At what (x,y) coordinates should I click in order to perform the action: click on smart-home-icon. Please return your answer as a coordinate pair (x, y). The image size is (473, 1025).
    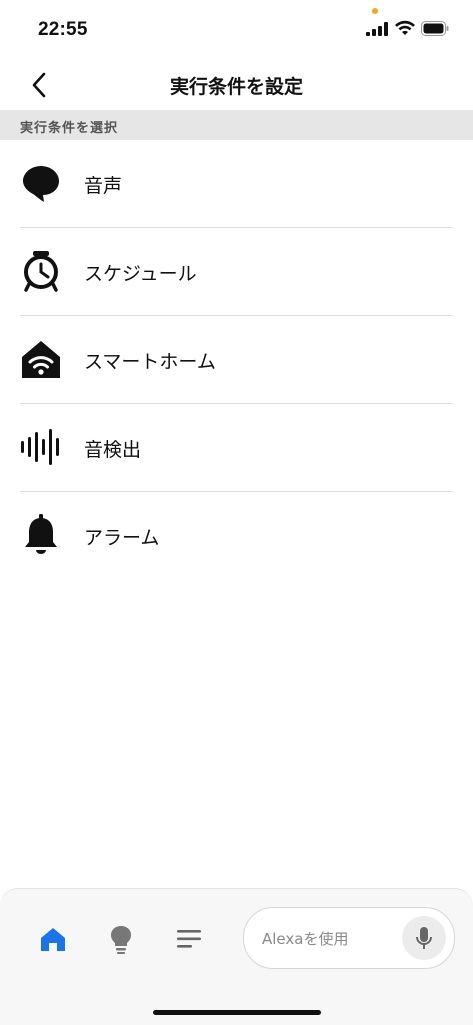
    Looking at the image, I should click on (41, 359).